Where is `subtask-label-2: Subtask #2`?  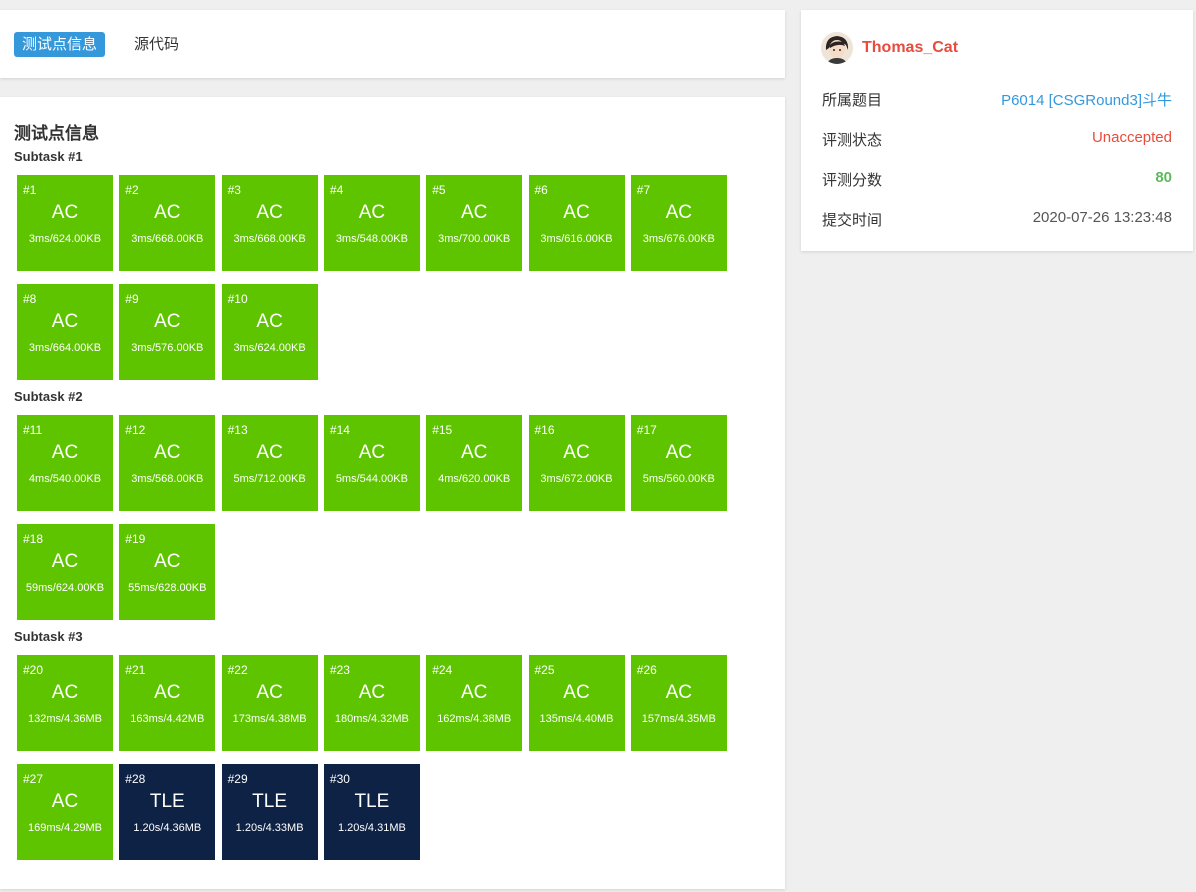
subtask-label-2: Subtask #2 is located at coordinates (48, 396).